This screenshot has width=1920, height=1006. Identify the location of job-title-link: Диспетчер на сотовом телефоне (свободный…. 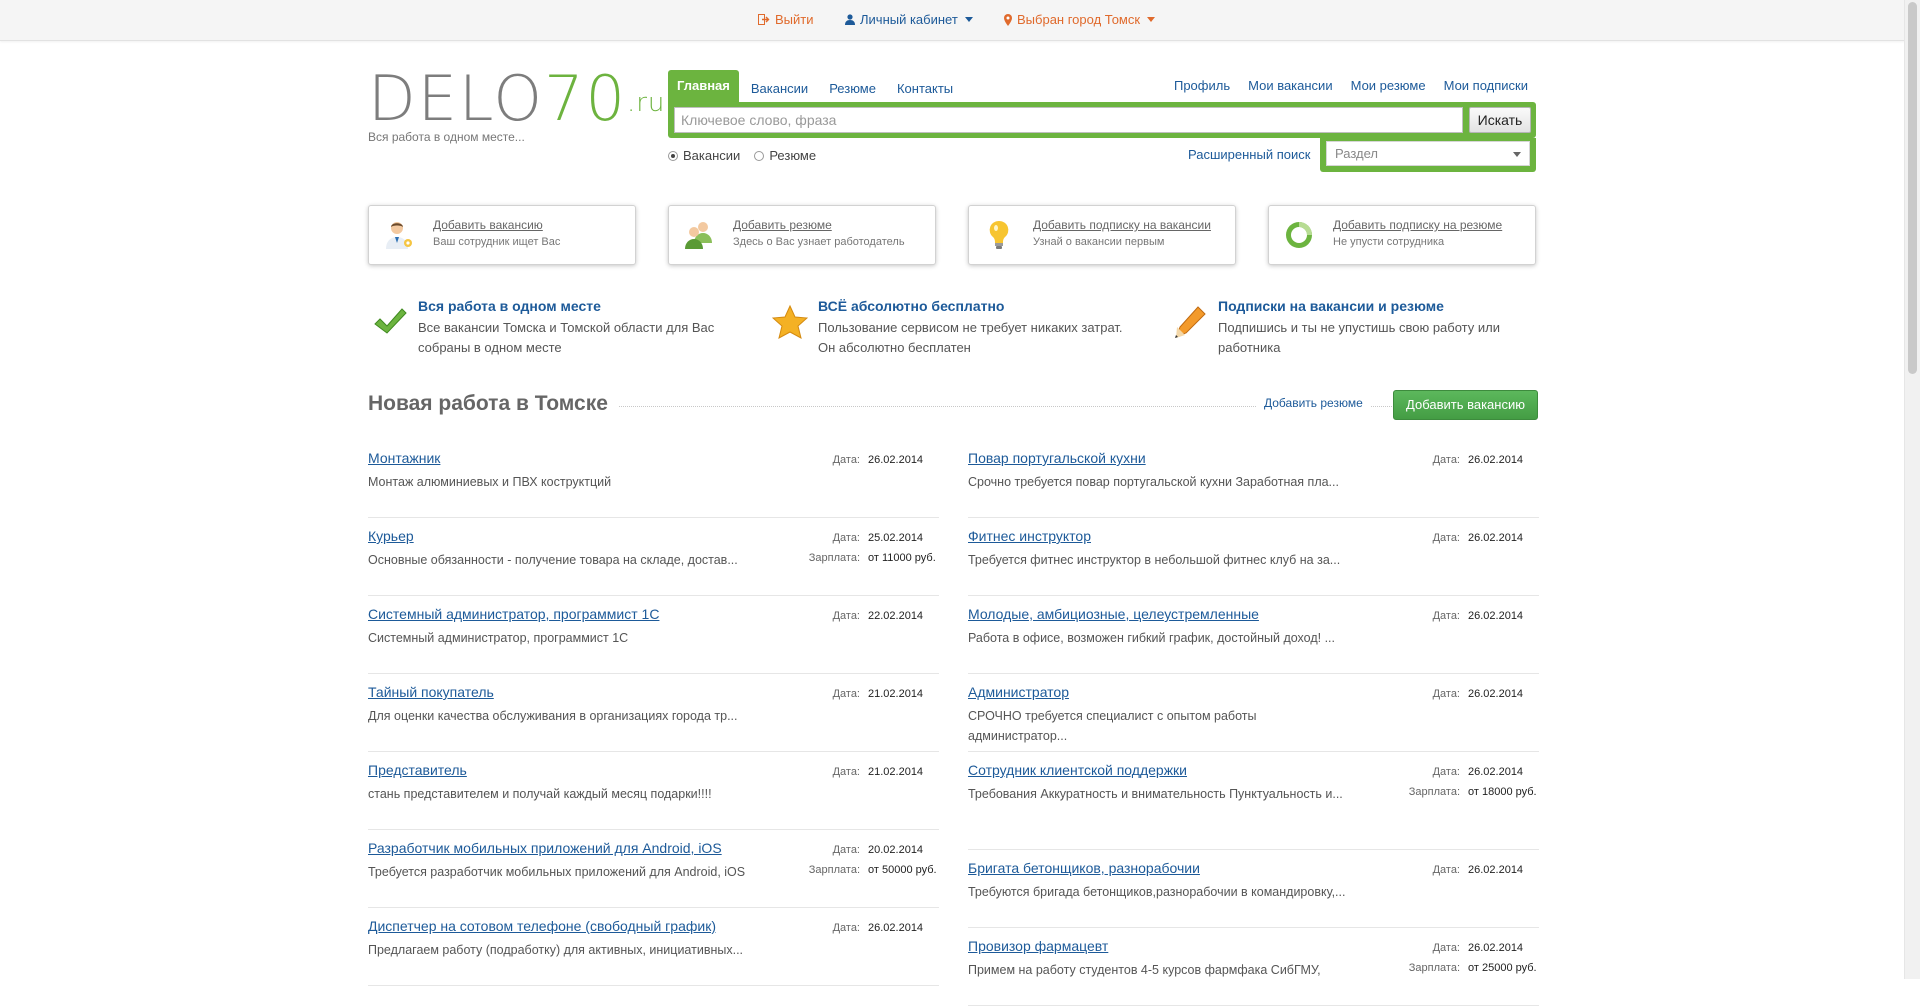
(542, 926).